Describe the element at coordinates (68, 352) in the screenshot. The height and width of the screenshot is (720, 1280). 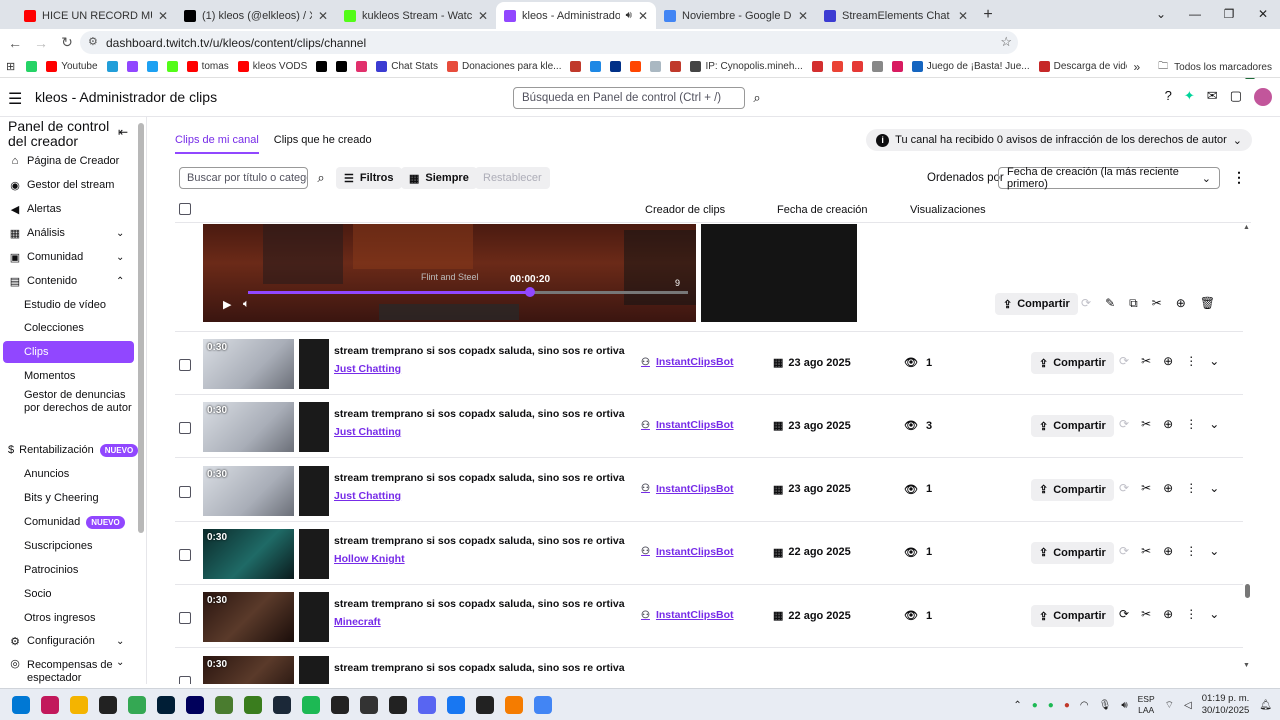
I see `sidebar-item: Clips` at that location.